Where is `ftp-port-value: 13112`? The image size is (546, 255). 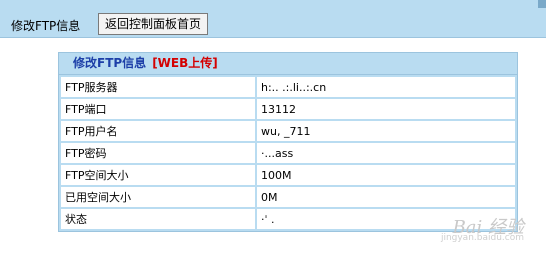 ftp-port-value: 13112 is located at coordinates (386, 109).